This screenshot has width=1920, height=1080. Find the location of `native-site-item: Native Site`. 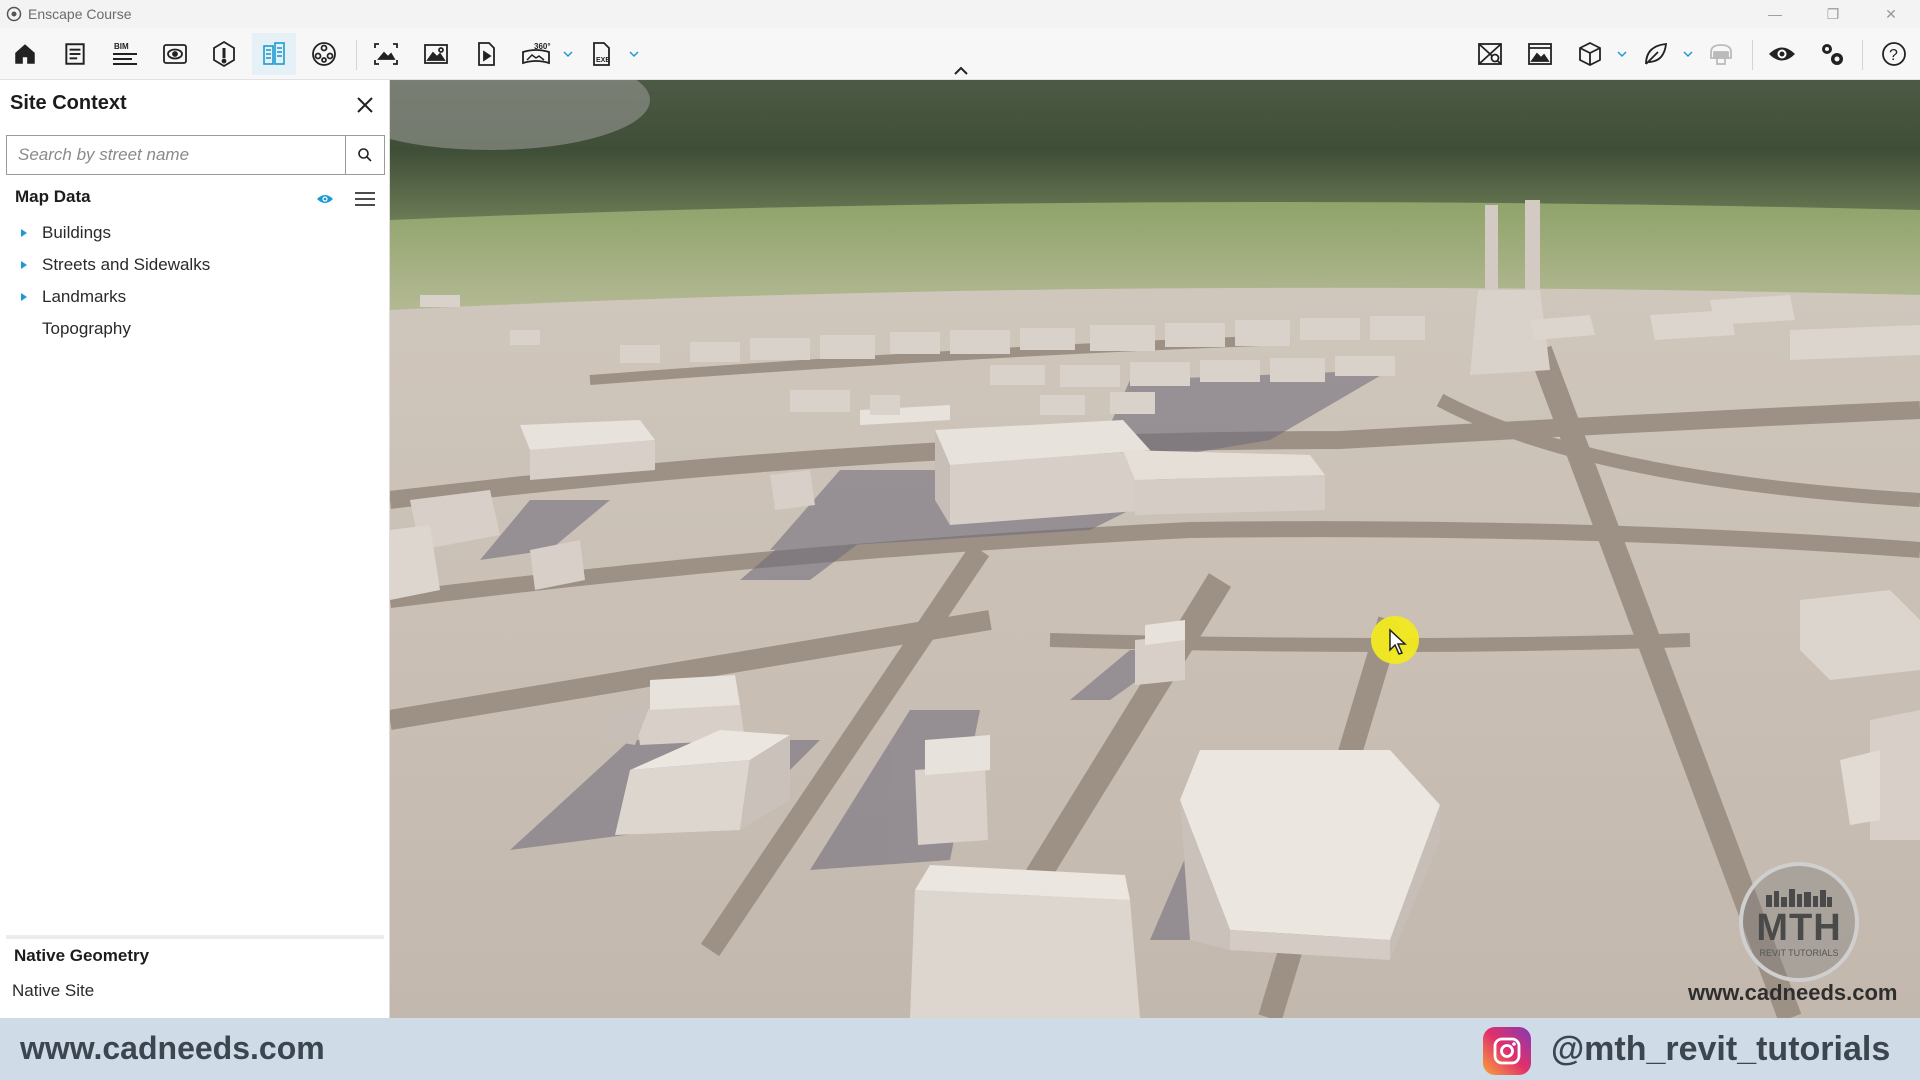

native-site-item: Native Site is located at coordinates (53, 991).